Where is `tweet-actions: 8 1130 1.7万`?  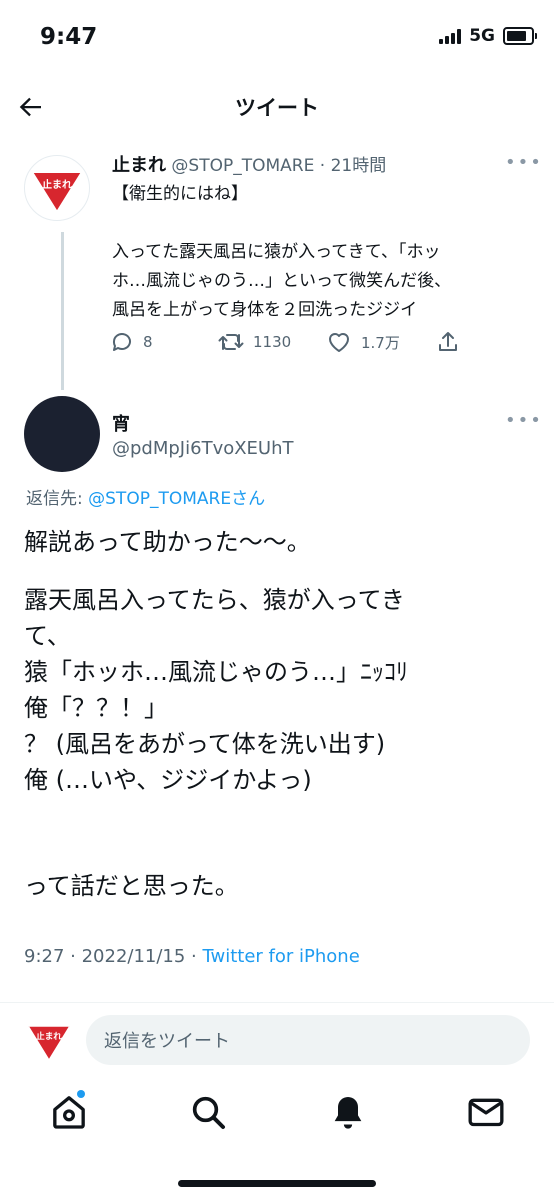 tweet-actions: 8 1130 1.7万 is located at coordinates (285, 342).